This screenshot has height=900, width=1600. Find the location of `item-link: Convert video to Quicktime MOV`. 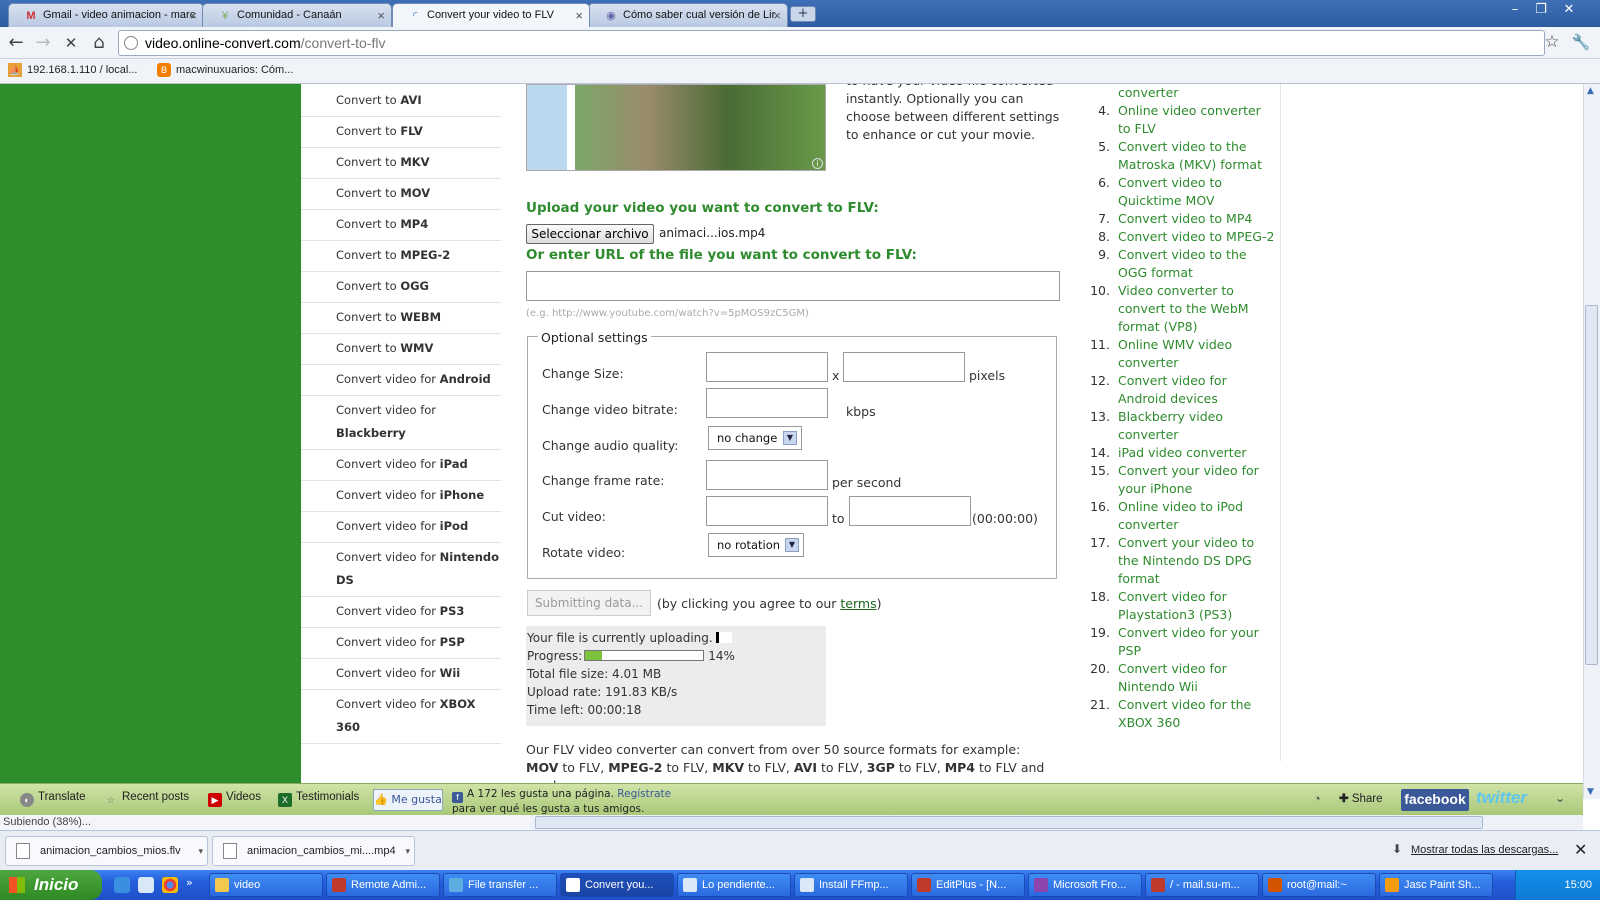

item-link: Convert video to Quicktime MOV is located at coordinates (1170, 191).